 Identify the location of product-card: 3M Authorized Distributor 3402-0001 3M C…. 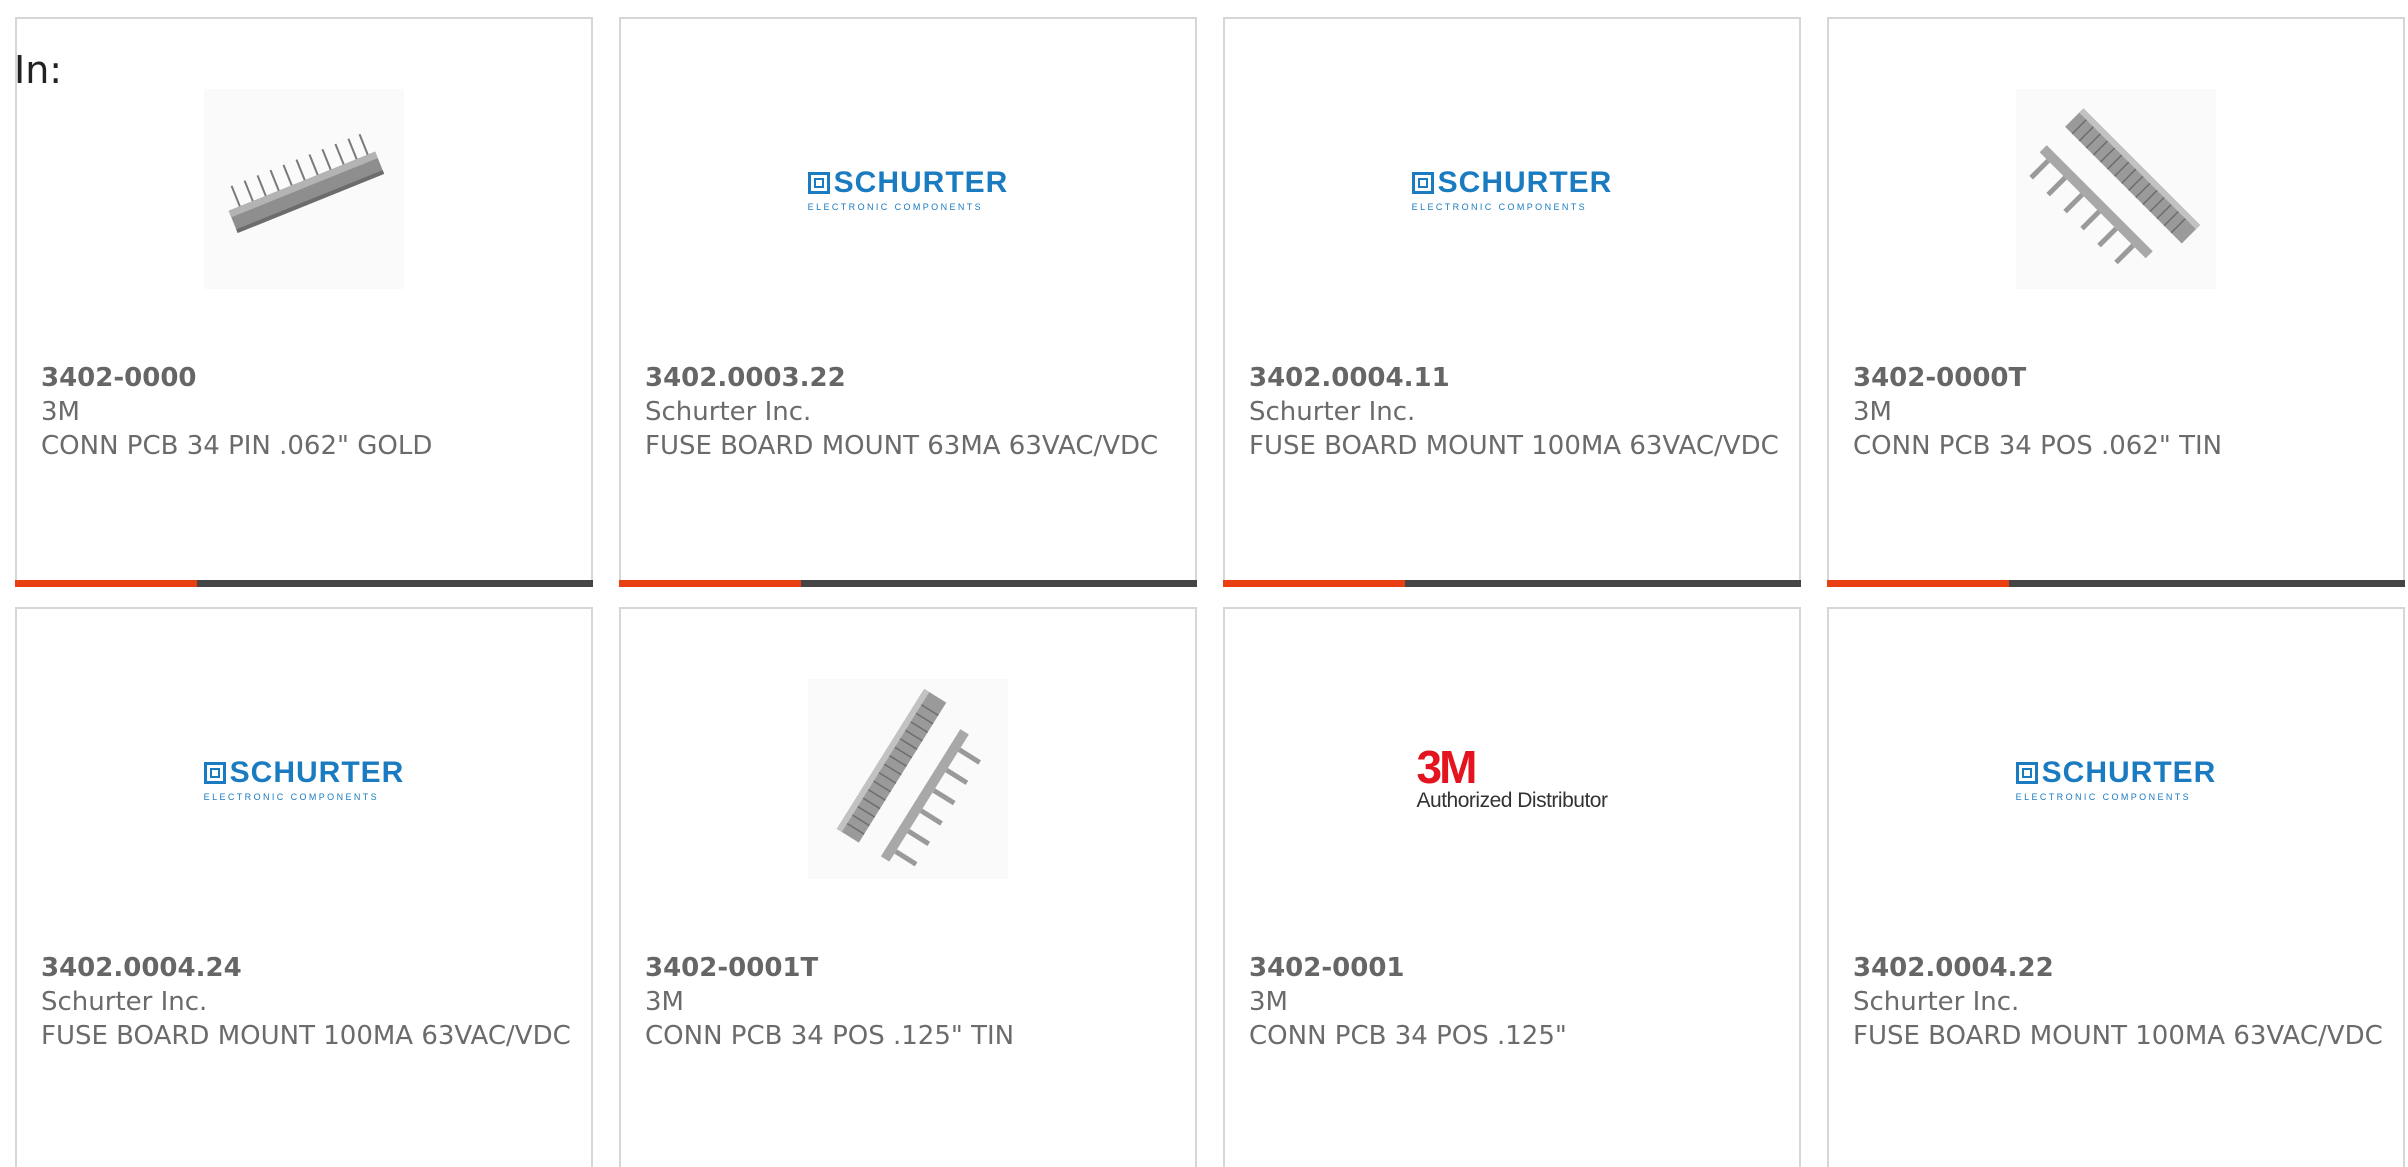
(1512, 887).